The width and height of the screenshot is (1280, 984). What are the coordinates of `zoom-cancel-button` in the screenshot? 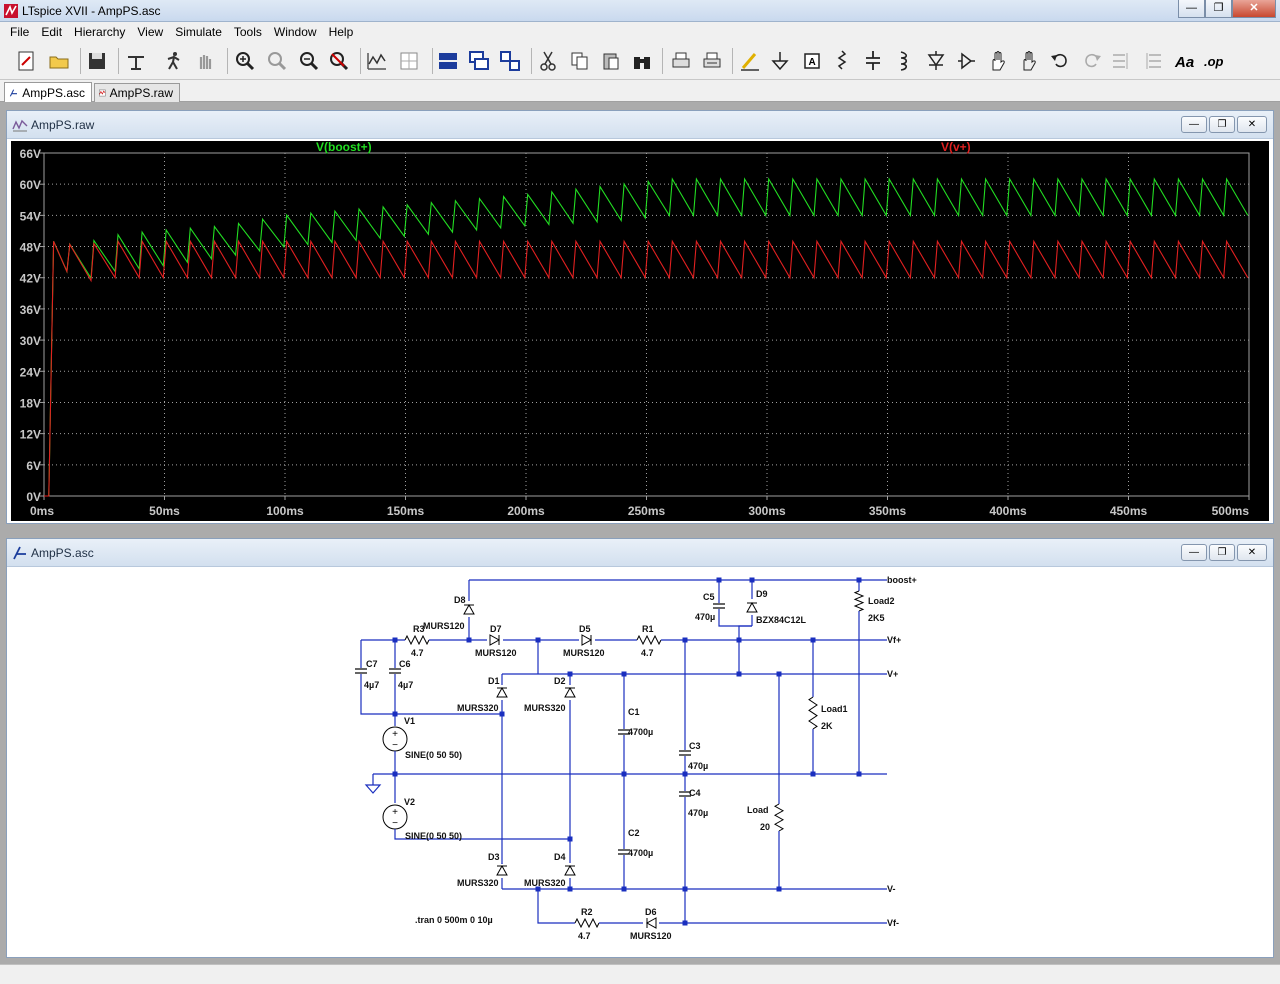 It's located at (339, 61).